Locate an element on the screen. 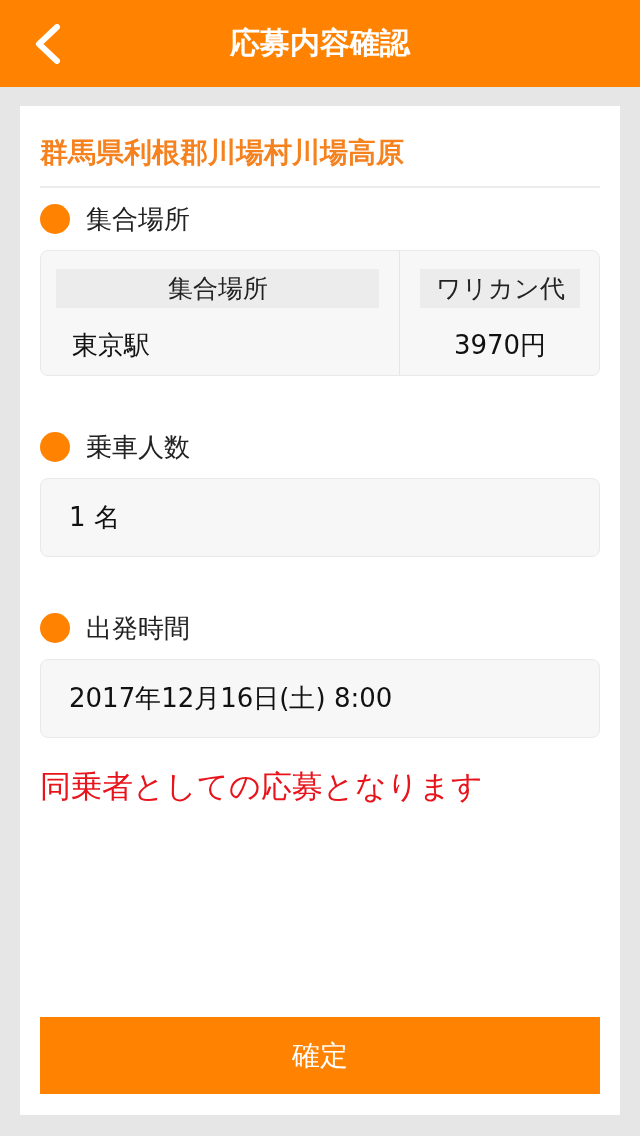 This screenshot has height=1136, width=640. destination-title: 群馬県利根郡川場村川場高原 is located at coordinates (222, 152).